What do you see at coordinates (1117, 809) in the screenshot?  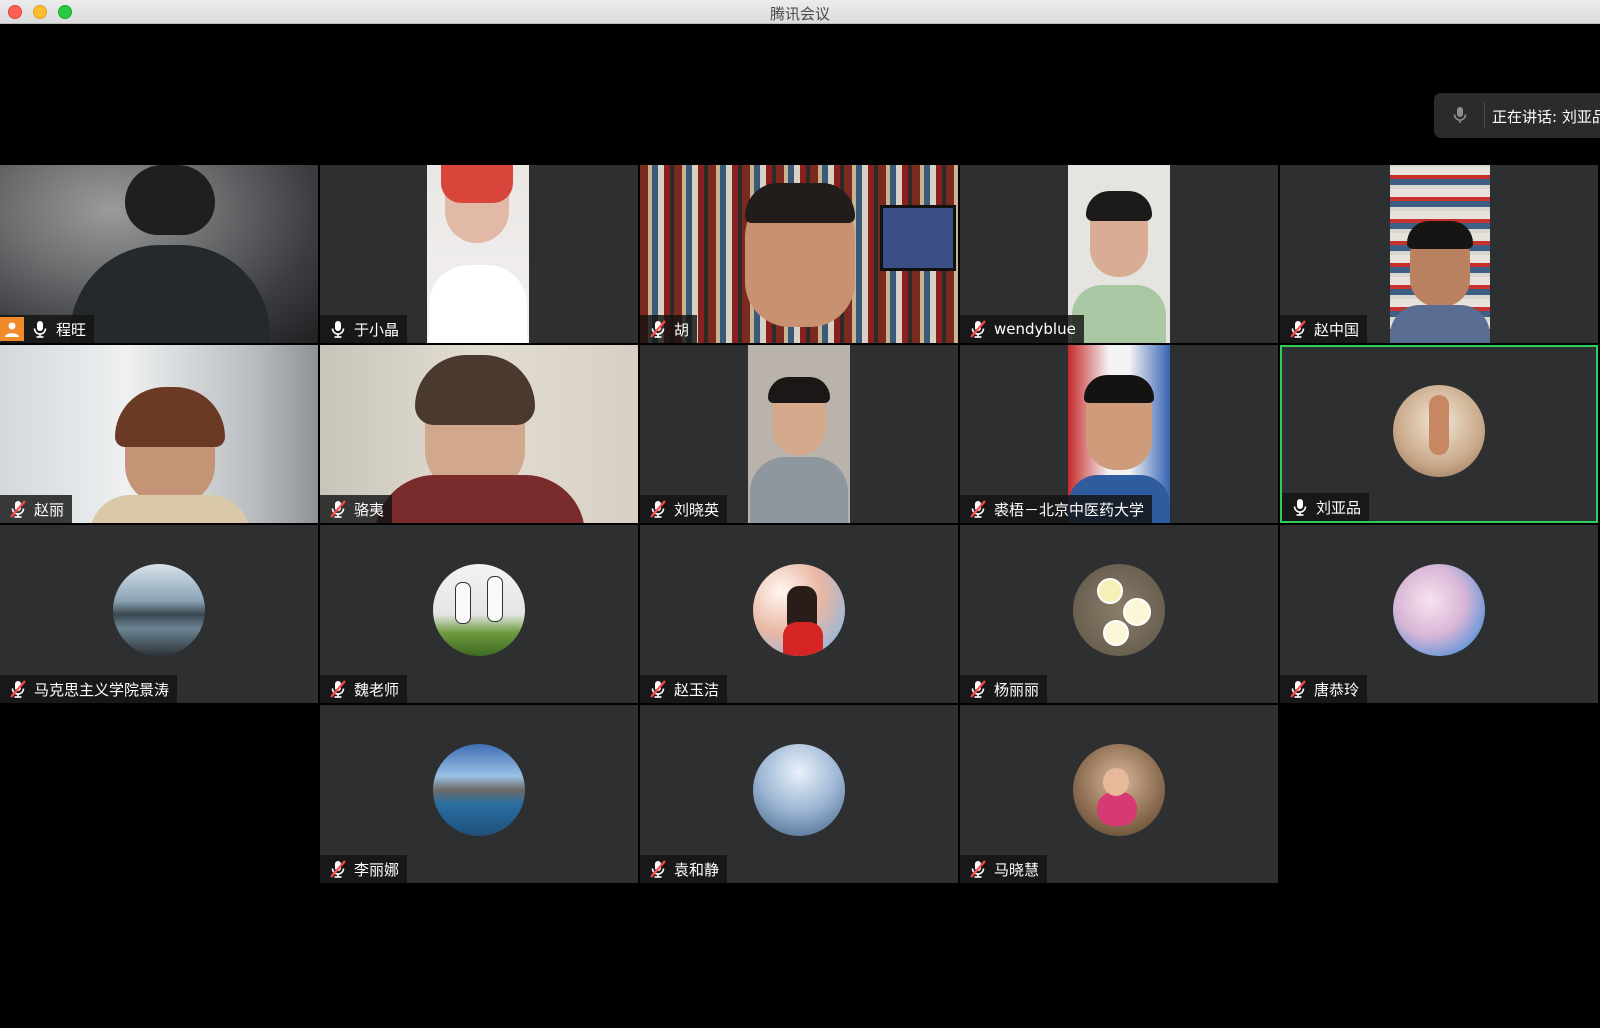 I see `avatar-figure-dress` at bounding box center [1117, 809].